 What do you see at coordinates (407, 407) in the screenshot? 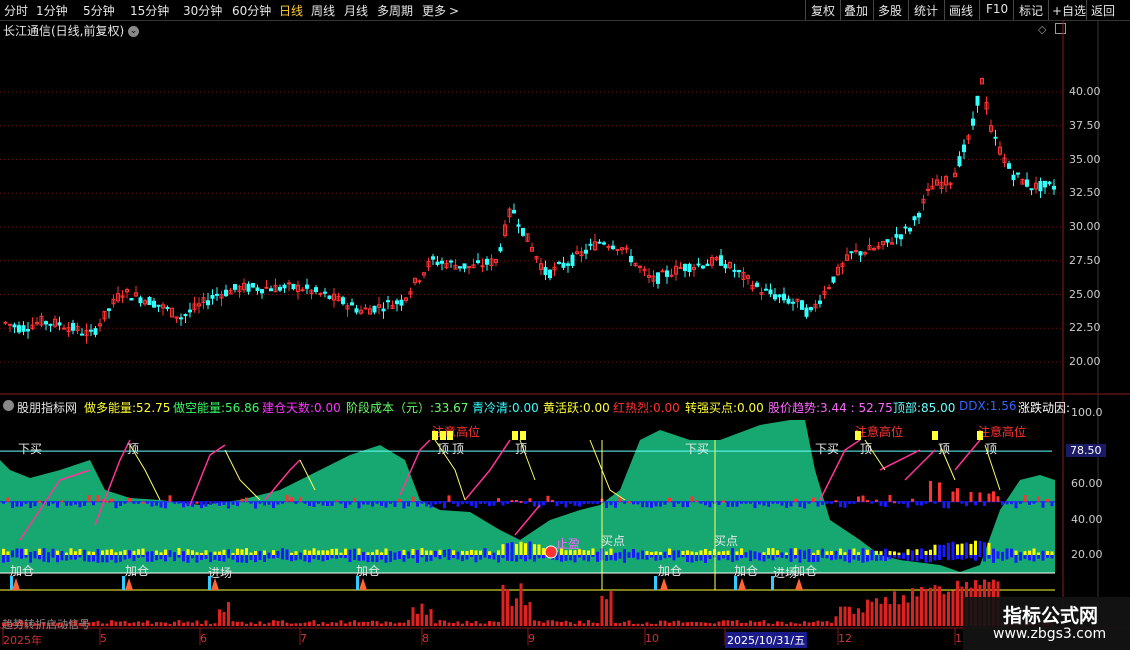
I see `indicator-item: 阶段成本（元）:33.67` at bounding box center [407, 407].